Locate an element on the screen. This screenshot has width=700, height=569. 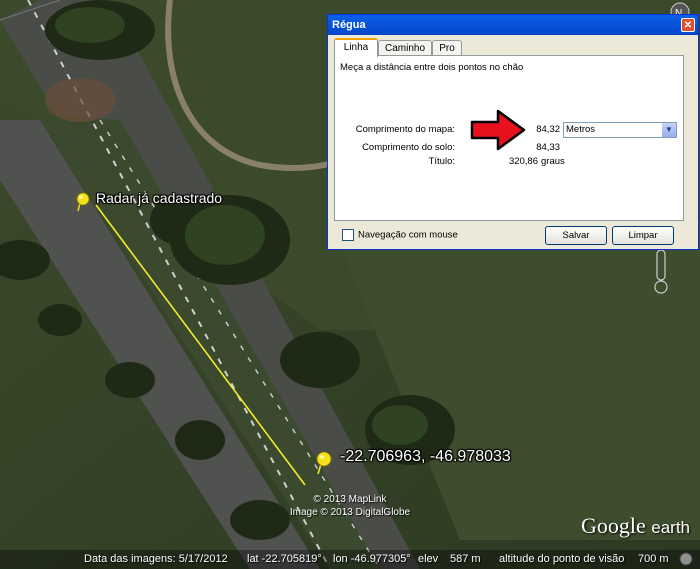
copyright-line: © 2013 MapLink is located at coordinates (350, 499).